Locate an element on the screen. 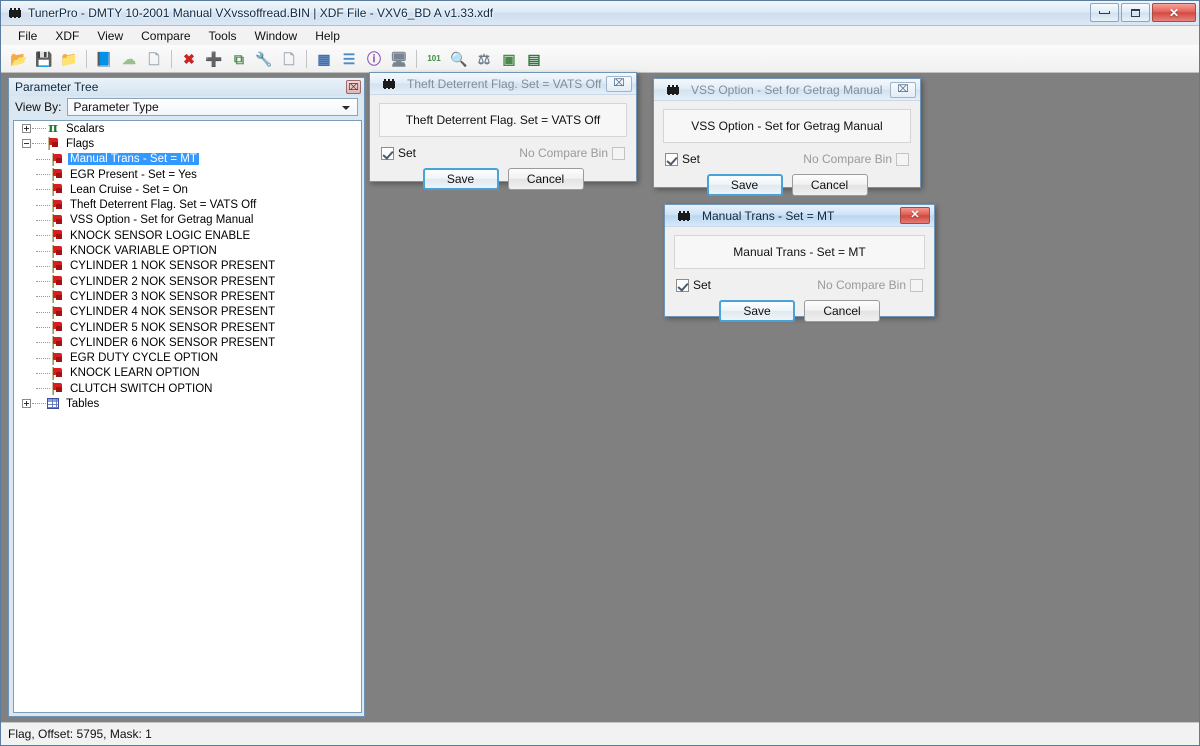 This screenshot has height=746, width=1200. monitor-icon: 🖥 is located at coordinates (399, 58).